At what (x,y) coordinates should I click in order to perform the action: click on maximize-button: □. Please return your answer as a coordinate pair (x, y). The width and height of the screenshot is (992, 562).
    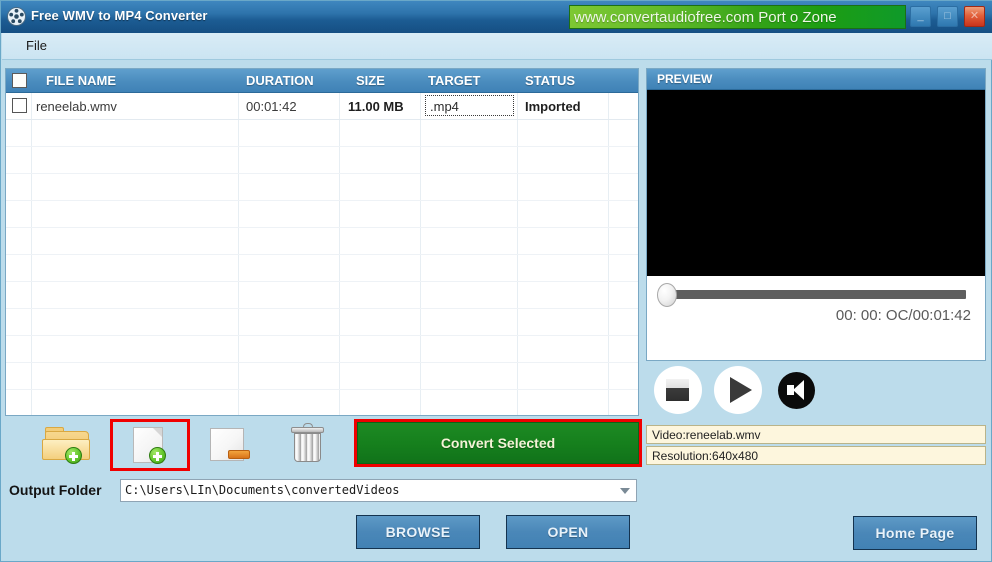
    Looking at the image, I should click on (947, 16).